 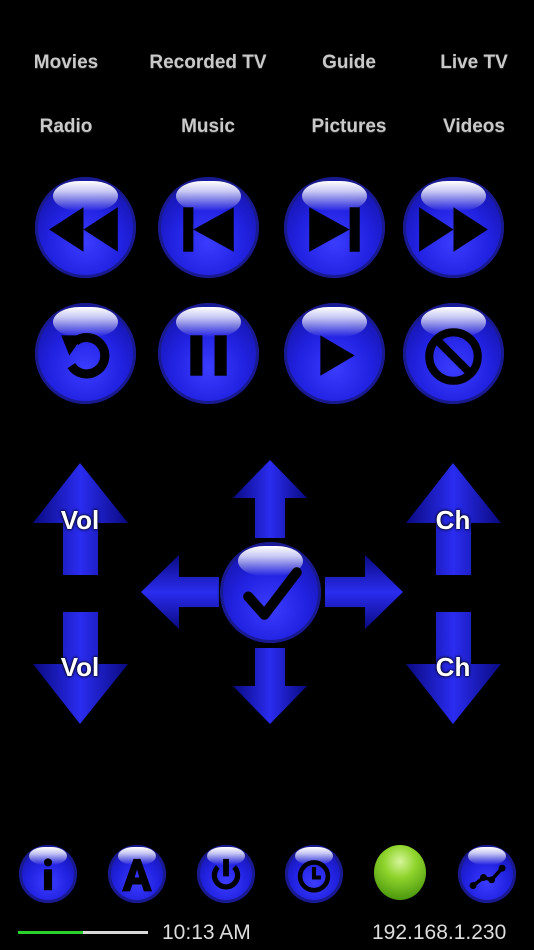 I want to click on aspect-button, so click(x=137, y=874).